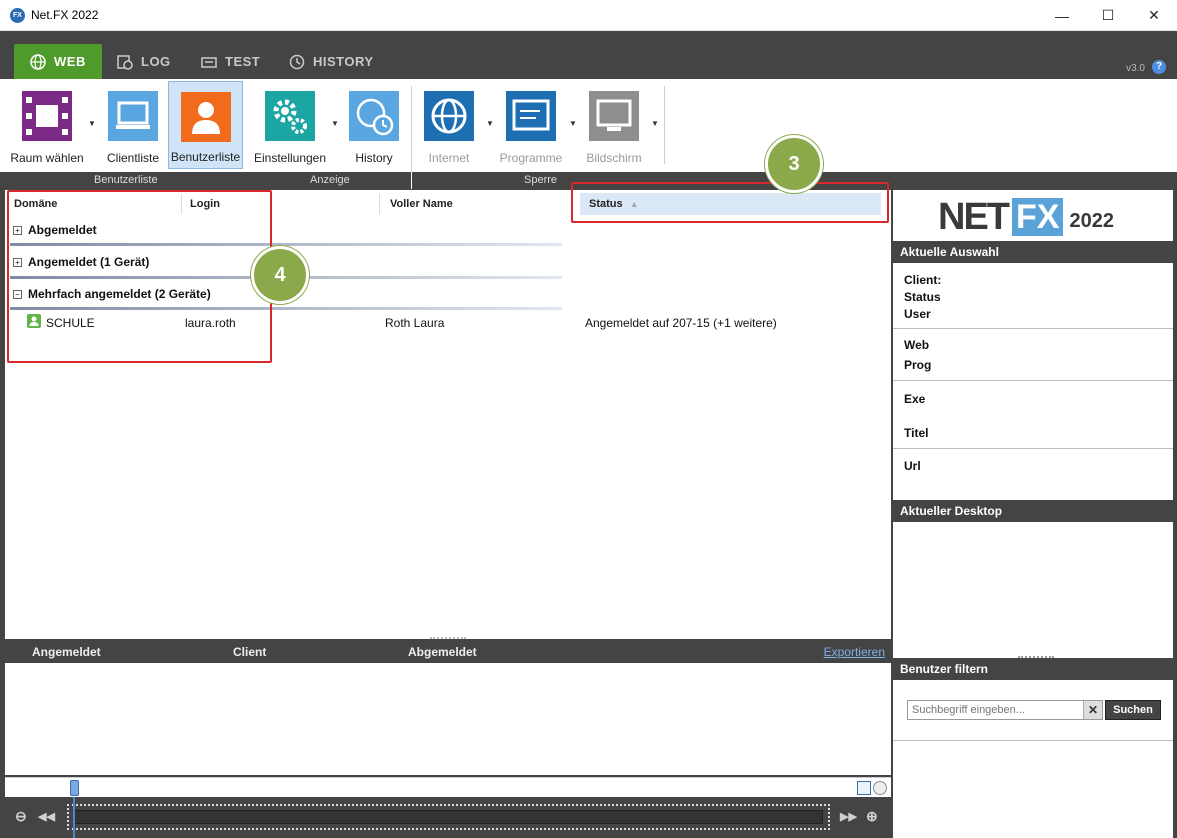 This screenshot has height=838, width=1177. What do you see at coordinates (854, 652) in the screenshot?
I see `export-link: Exportieren` at bounding box center [854, 652].